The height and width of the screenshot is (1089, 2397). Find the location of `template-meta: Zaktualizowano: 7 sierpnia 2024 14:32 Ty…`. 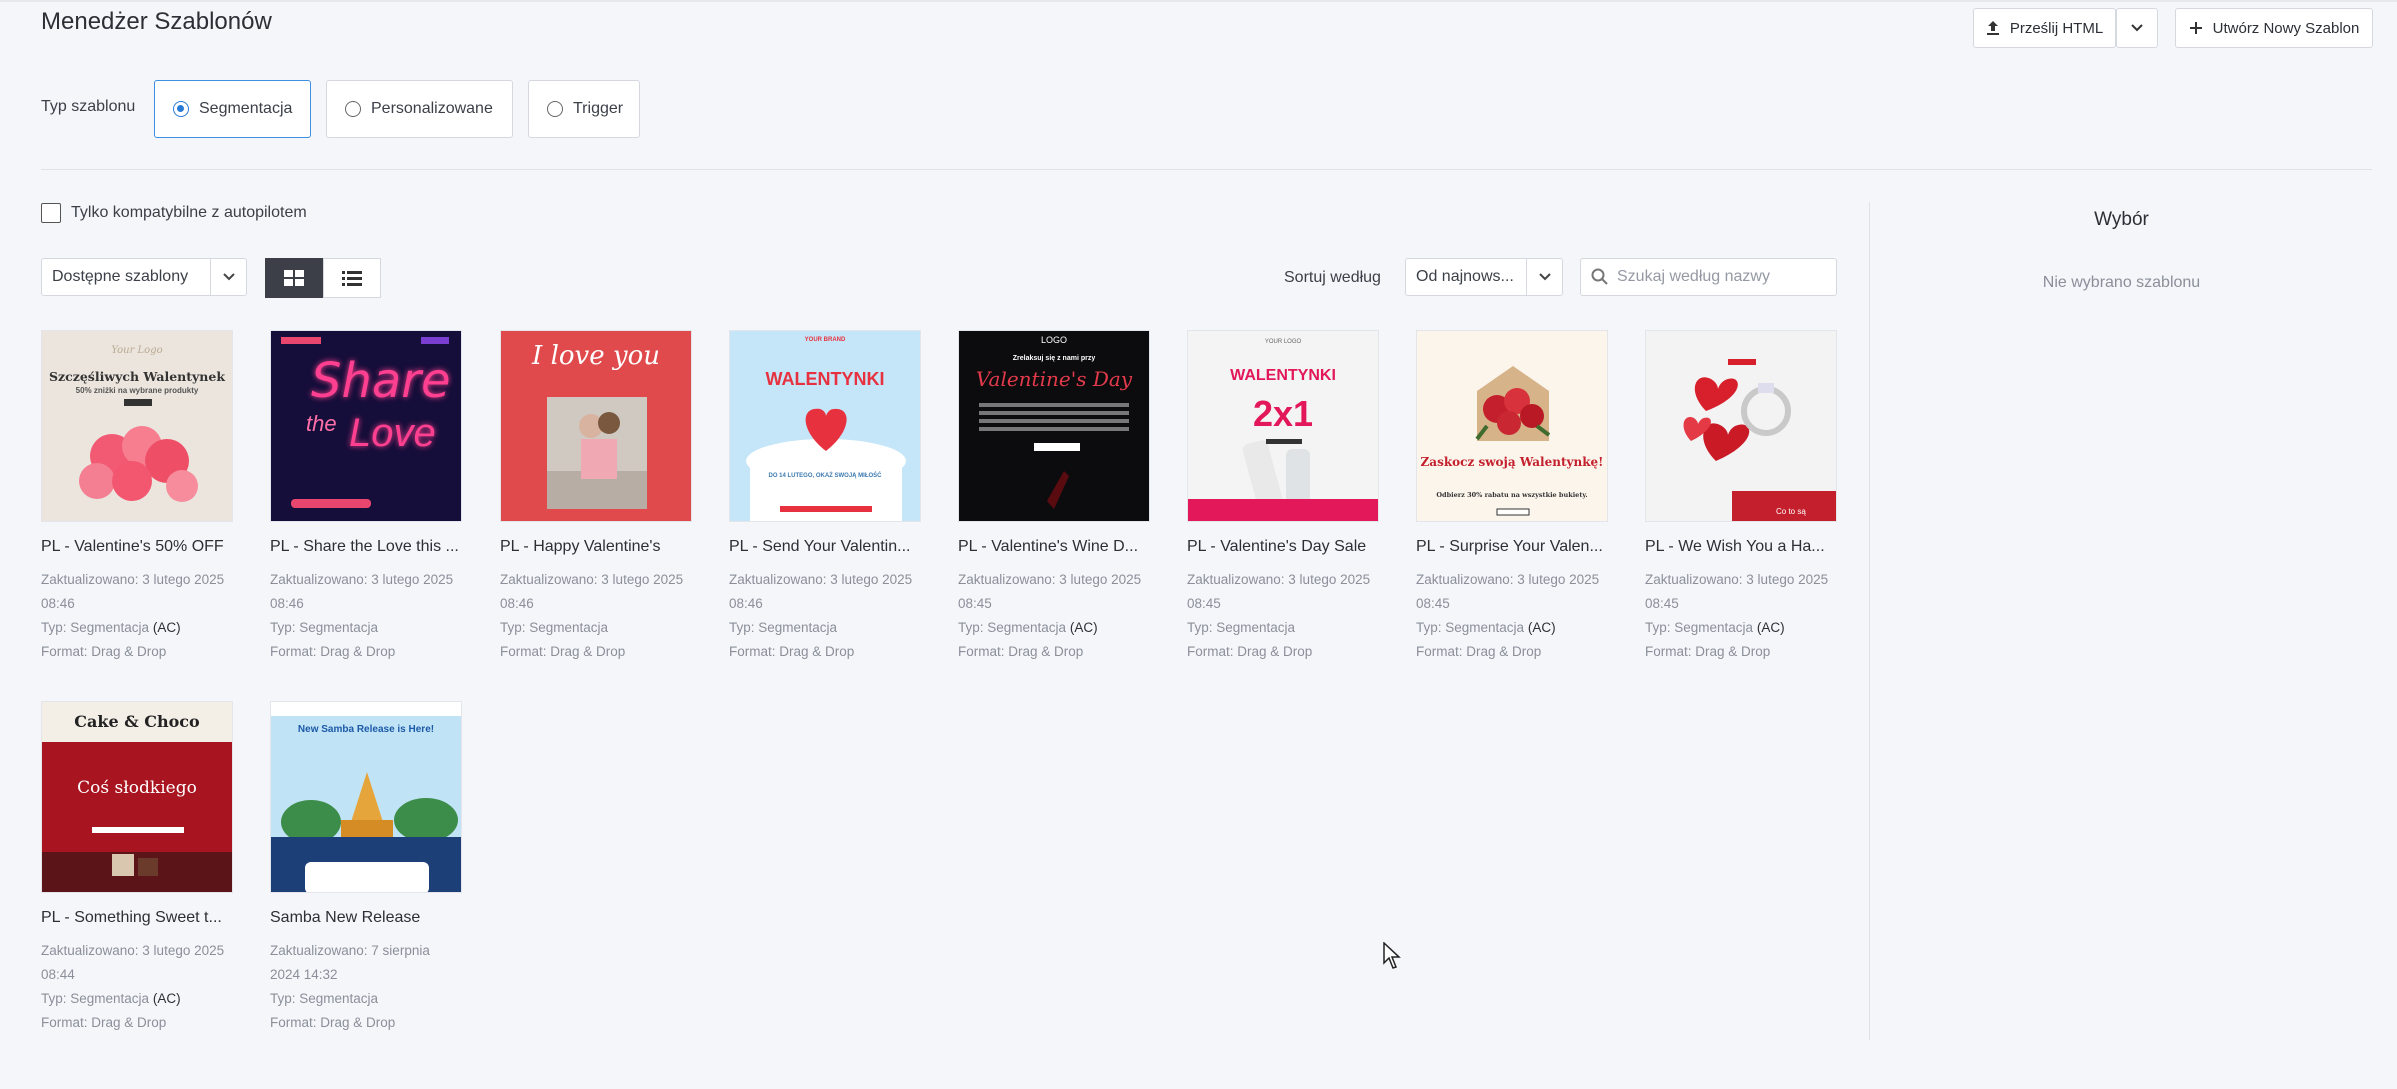

template-meta: Zaktualizowano: 7 sierpnia 2024 14:32 Ty… is located at coordinates (366, 987).